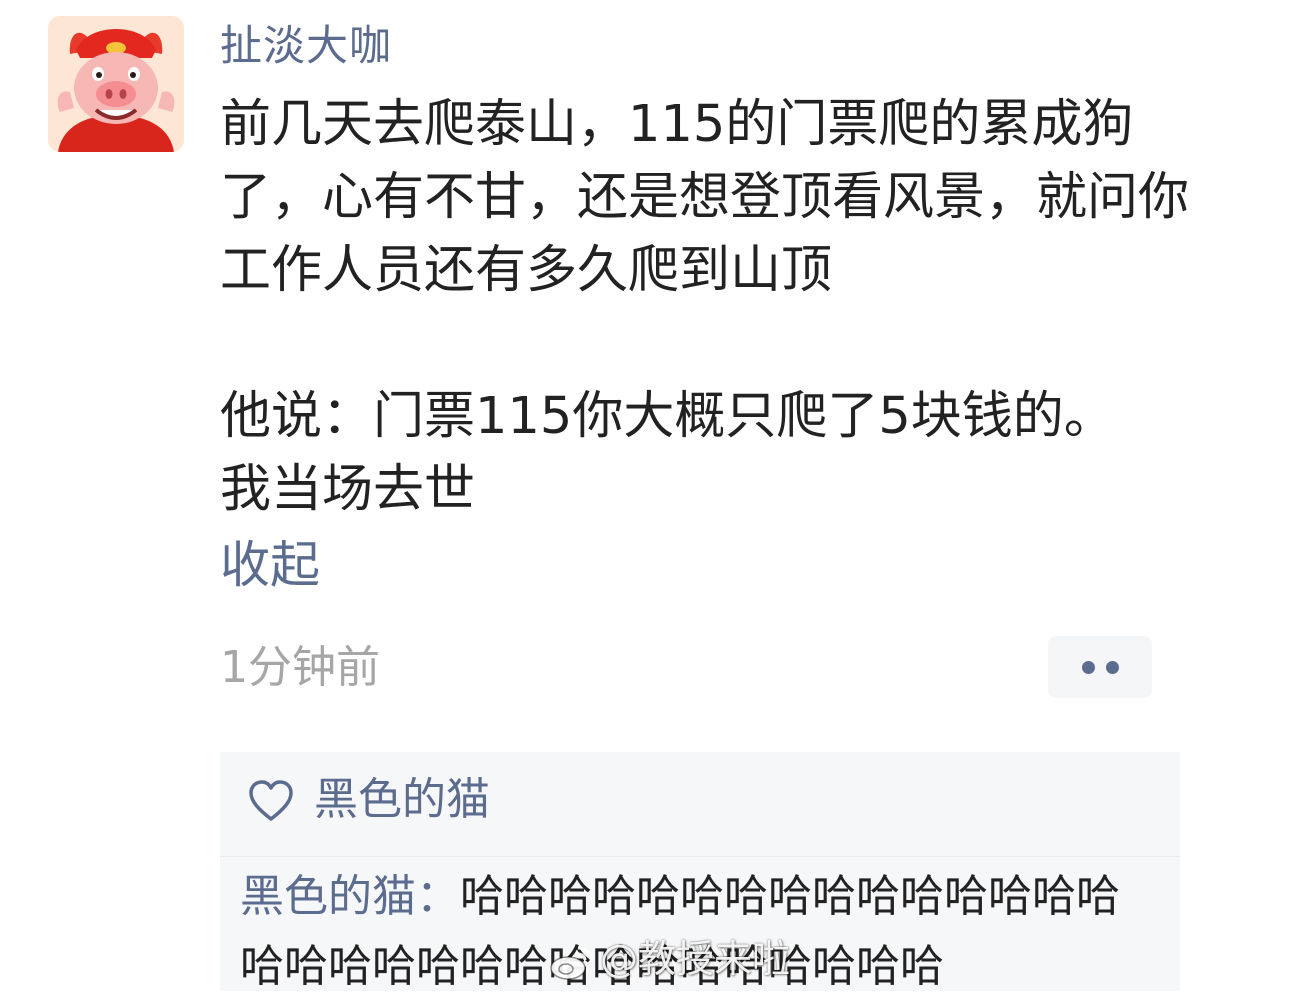  What do you see at coordinates (1100, 667) in the screenshot?
I see `more-options-button` at bounding box center [1100, 667].